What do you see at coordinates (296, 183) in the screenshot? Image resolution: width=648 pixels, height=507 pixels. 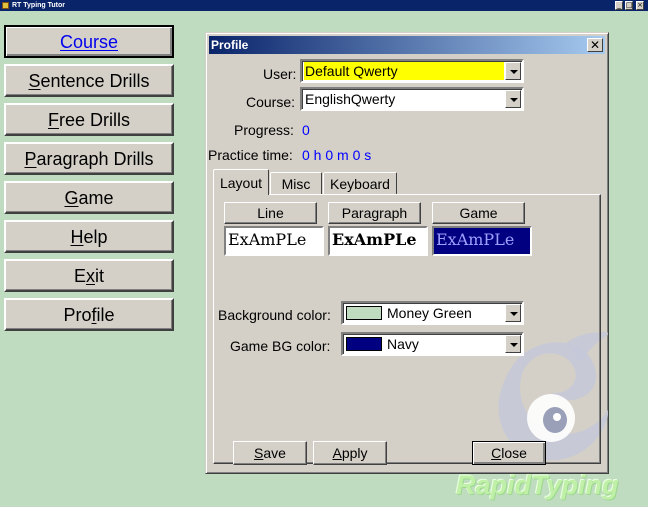 I see `tab-misc: Misc` at bounding box center [296, 183].